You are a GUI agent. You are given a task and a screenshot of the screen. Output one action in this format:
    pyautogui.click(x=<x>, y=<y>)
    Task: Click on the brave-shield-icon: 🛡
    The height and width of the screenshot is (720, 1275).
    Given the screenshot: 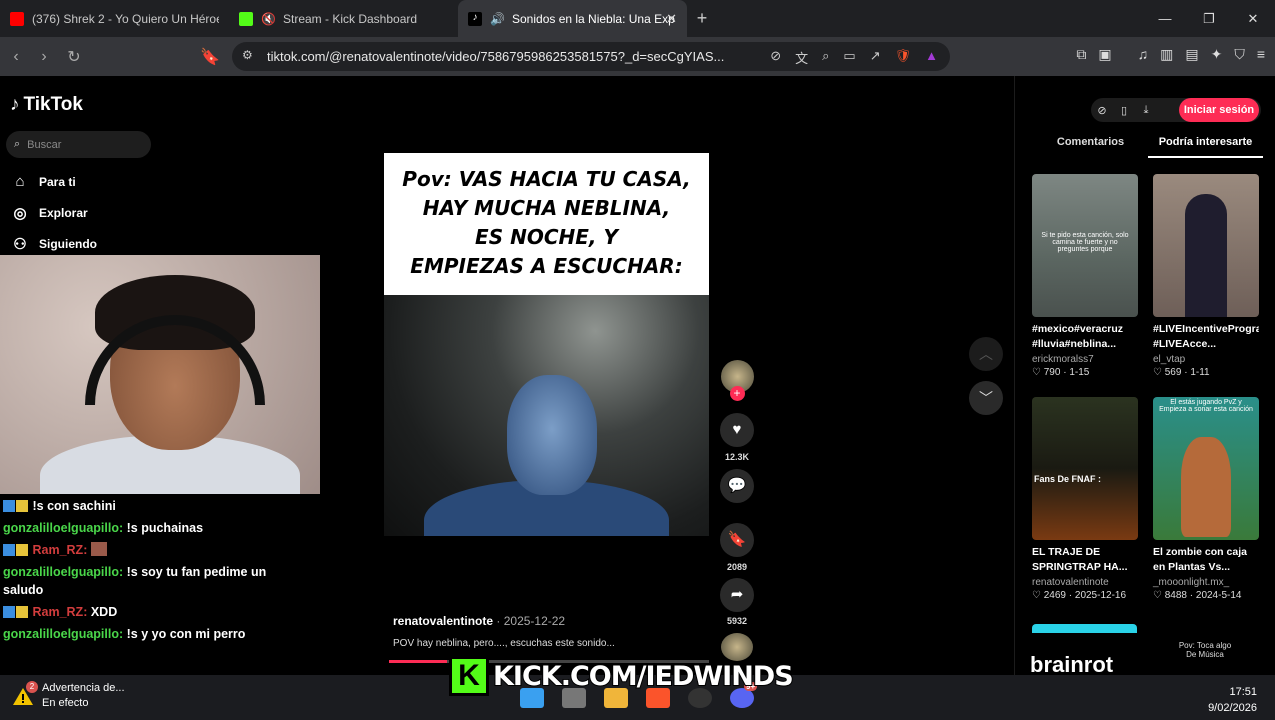 What is the action you would take?
    pyautogui.click(x=903, y=57)
    